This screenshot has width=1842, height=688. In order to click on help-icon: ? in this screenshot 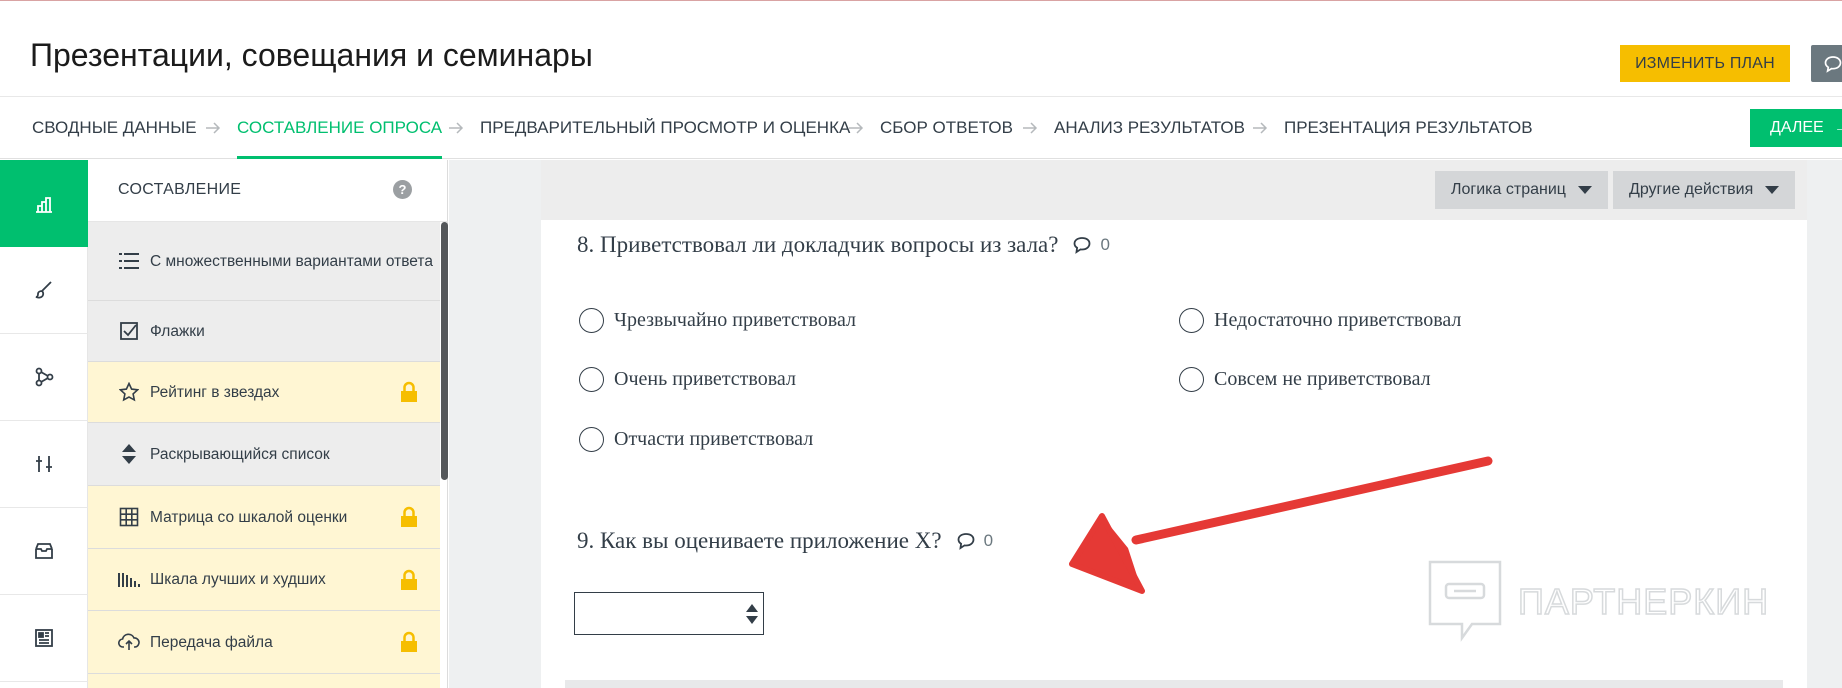, I will do `click(402, 189)`.